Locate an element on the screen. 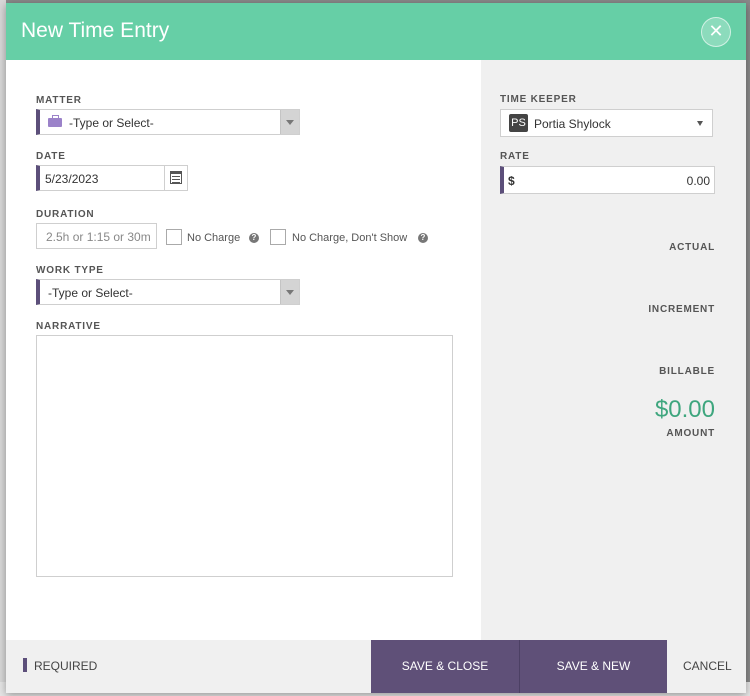 The image size is (750, 696). cancel-button: CANCEL is located at coordinates (707, 666).